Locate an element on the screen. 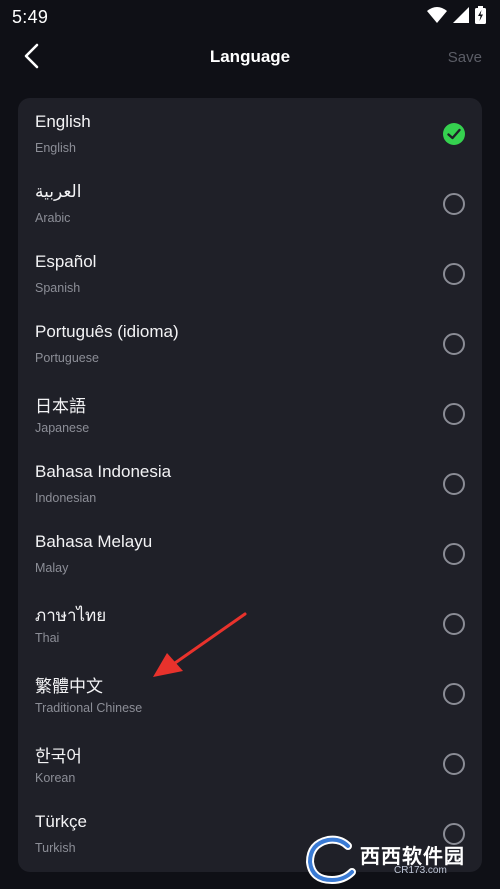 The width and height of the screenshot is (500, 889). cellular-icon is located at coordinates (461, 17).